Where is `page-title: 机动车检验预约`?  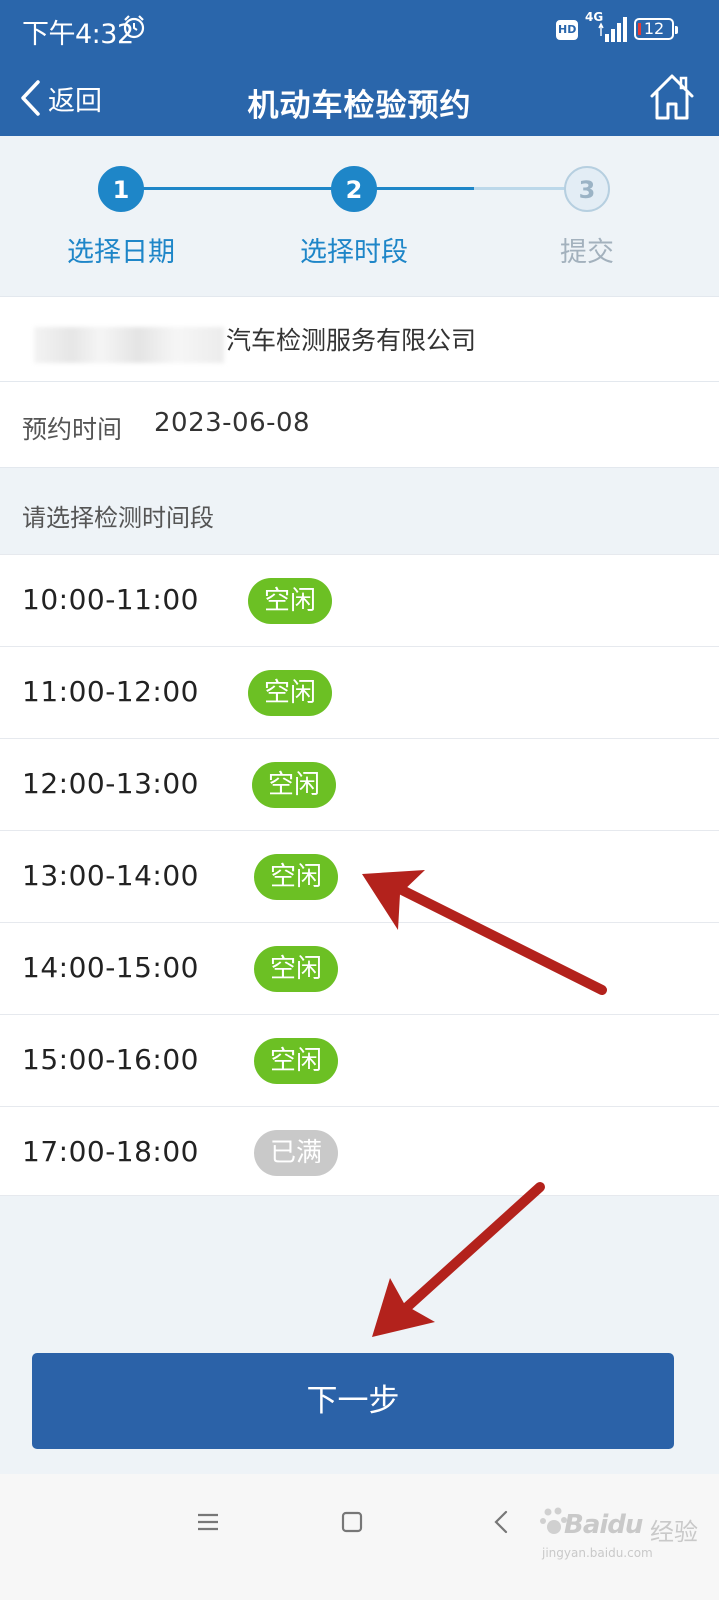
page-title: 机动车检验预约 is located at coordinates (359, 106).